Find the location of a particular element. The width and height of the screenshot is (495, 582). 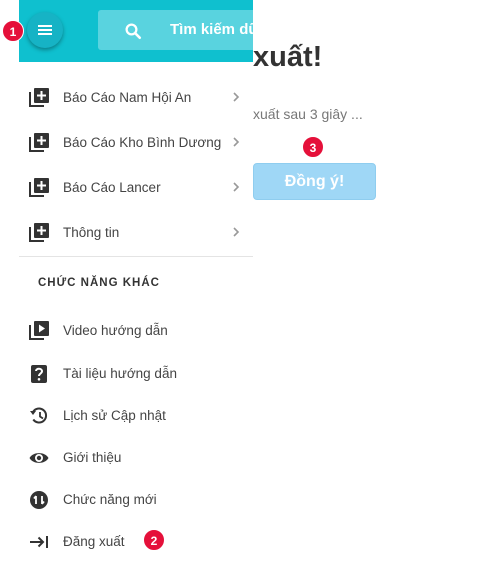

menu-item-chuc-nang-moi: Chức năng mới is located at coordinates (136, 500).